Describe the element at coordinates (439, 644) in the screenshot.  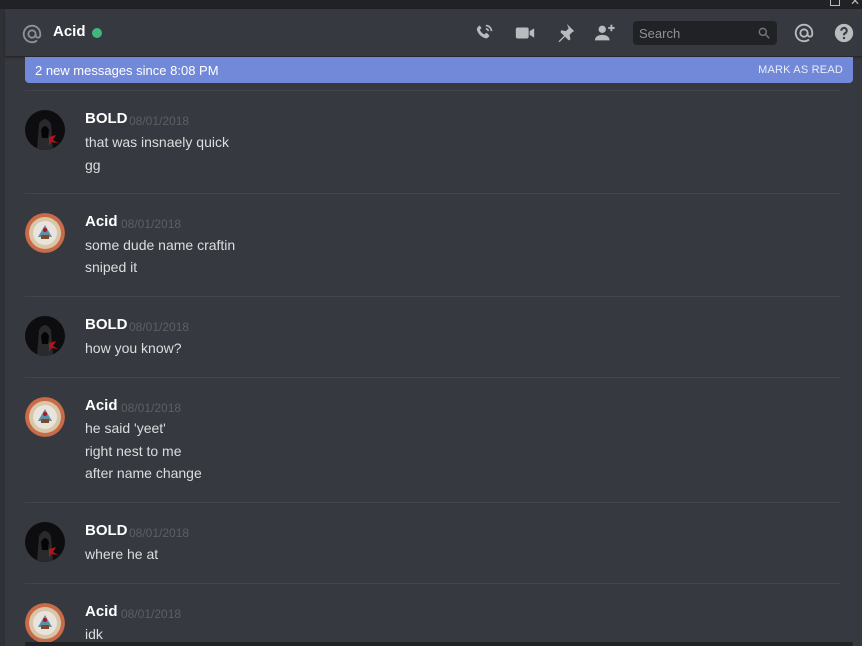
I see `horizontal-scrollbar` at that location.